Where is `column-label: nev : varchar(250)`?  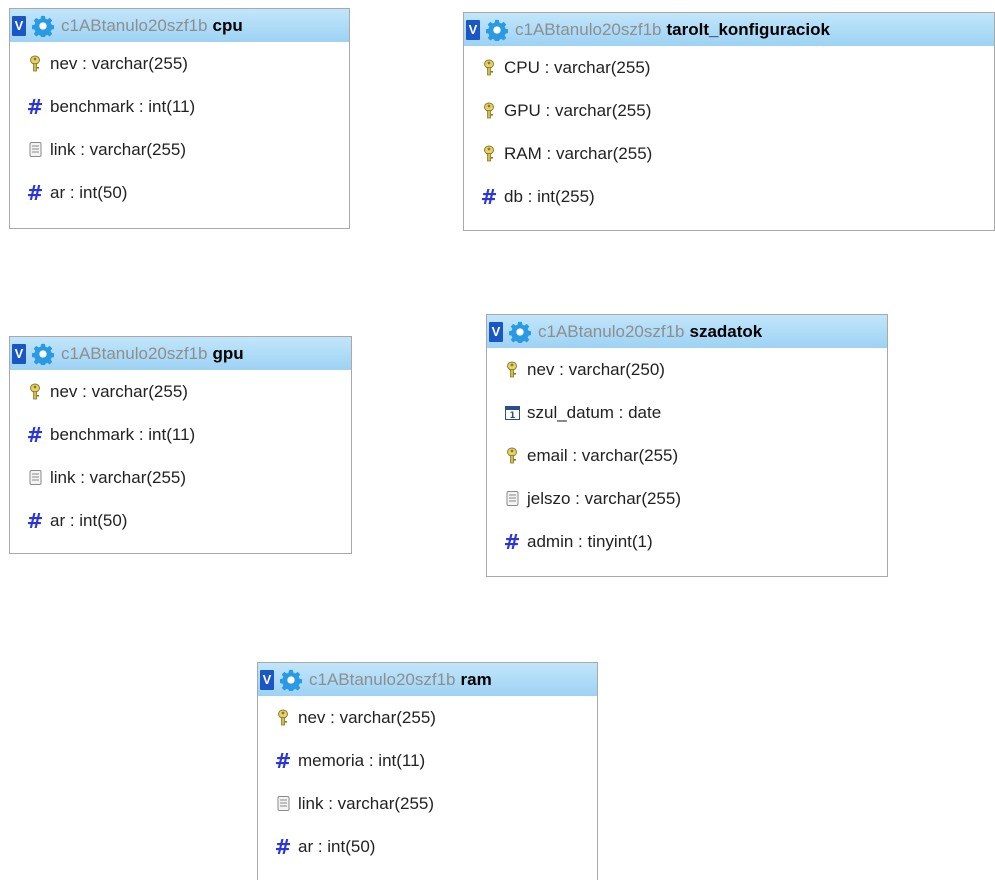 column-label: nev : varchar(250) is located at coordinates (596, 369).